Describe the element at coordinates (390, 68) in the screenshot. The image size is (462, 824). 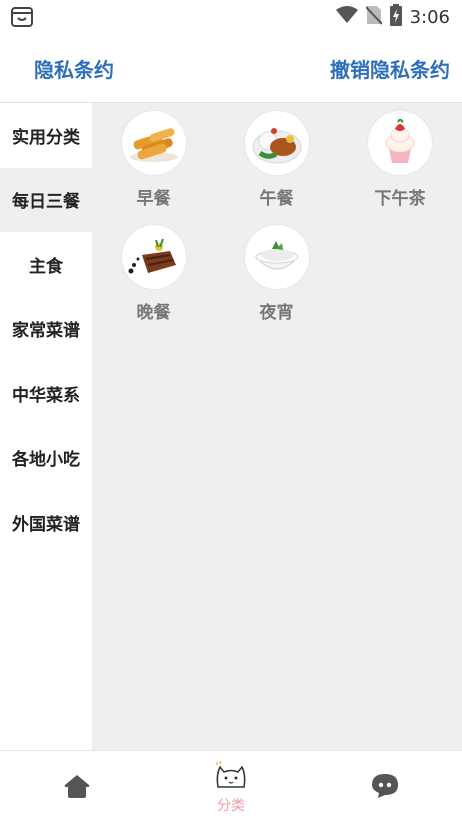
I see `revoke-privacy-policy-link: 撤销隐私条约` at that location.